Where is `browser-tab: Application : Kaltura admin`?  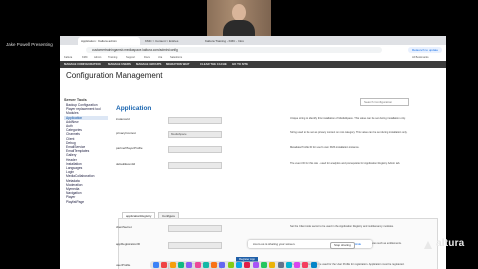
browser-tab: Application : Kaltura admin is located at coordinates (109, 41).